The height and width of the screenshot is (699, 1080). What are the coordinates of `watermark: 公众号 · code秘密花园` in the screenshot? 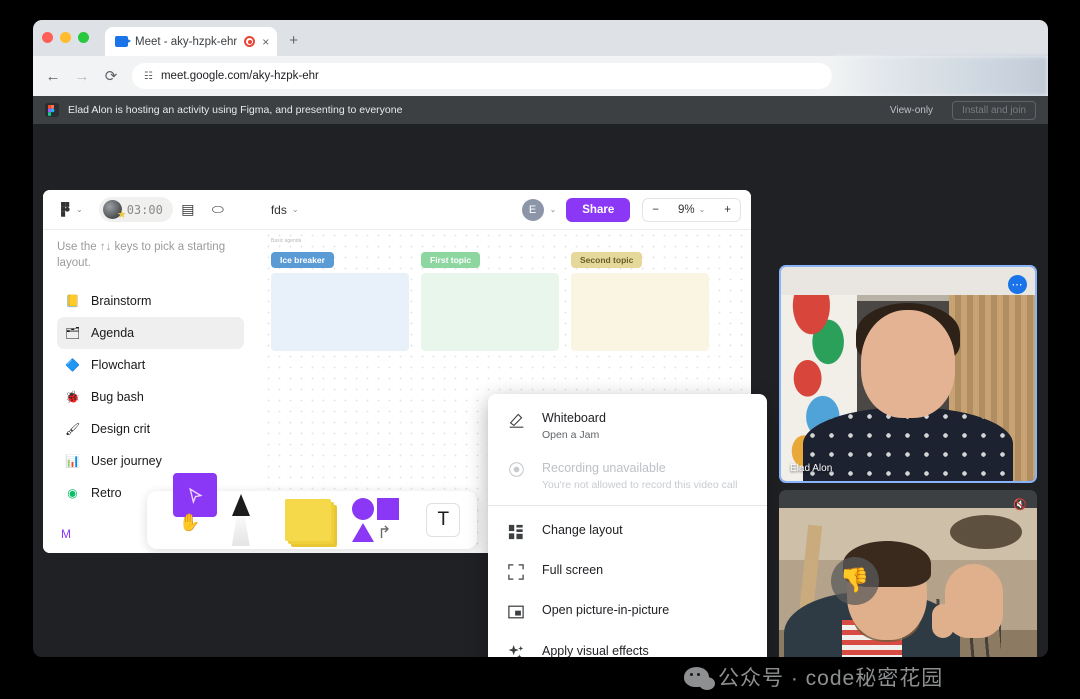 It's located at (813, 677).